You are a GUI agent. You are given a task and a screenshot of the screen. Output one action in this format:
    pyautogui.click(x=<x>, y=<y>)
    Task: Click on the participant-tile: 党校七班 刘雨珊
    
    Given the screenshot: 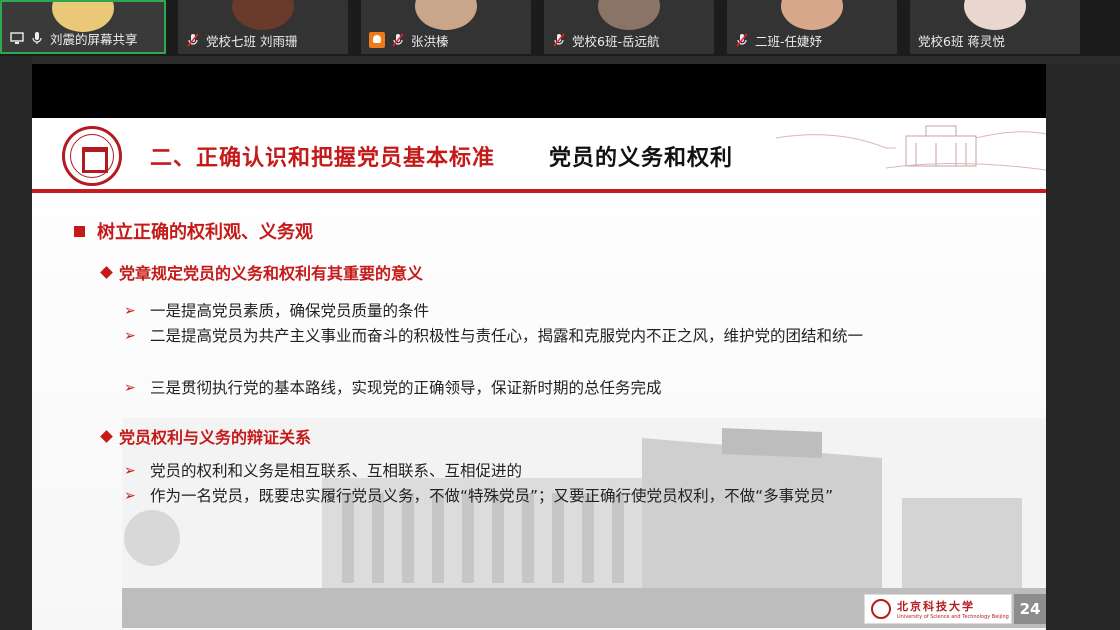 What is the action you would take?
    pyautogui.click(x=263, y=27)
    